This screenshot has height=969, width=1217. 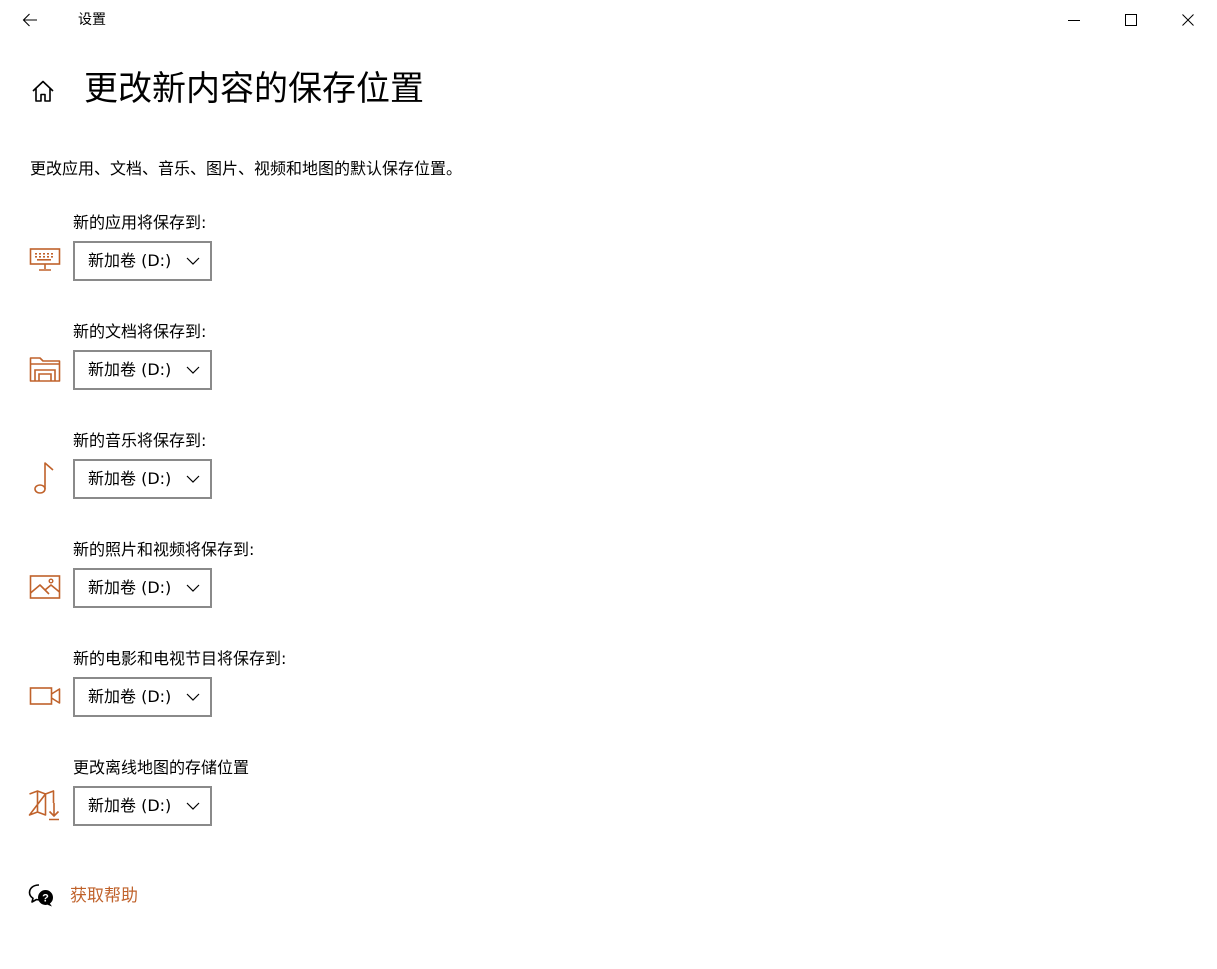 I want to click on setting-music: 新的音乐将保存到: 新加卷 (D:), so click(x=350, y=475).